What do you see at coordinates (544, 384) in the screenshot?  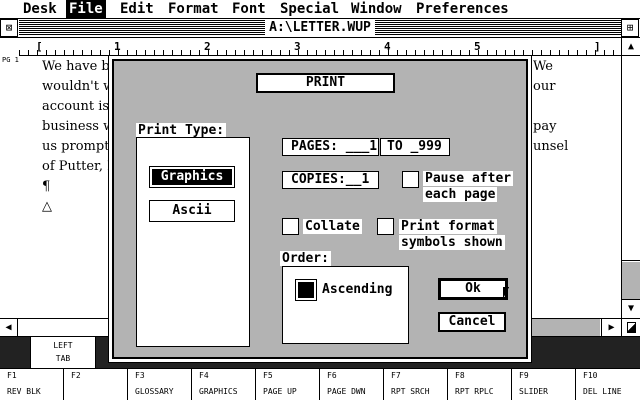 I see `fkey-f9: F9 SLIDER` at bounding box center [544, 384].